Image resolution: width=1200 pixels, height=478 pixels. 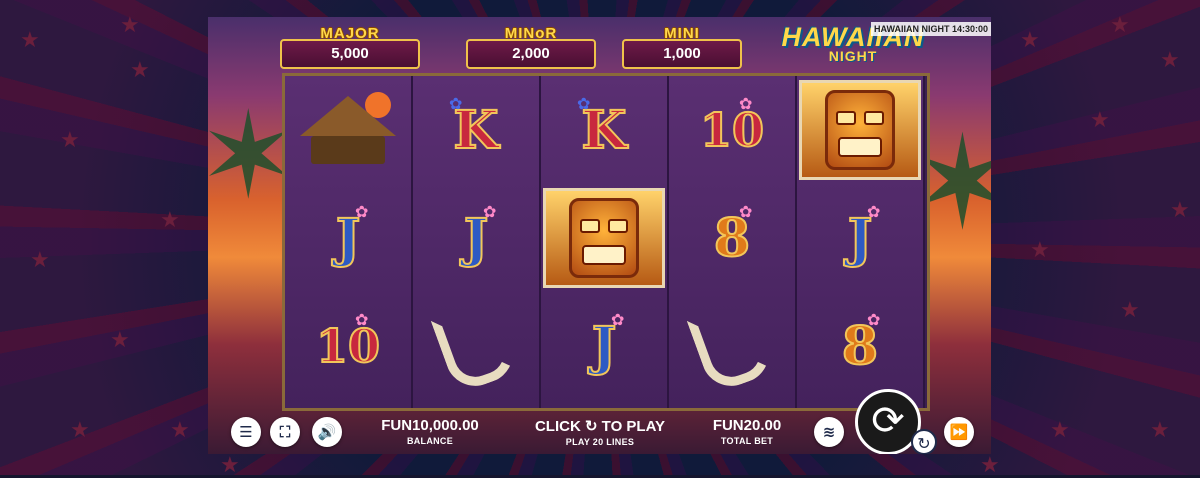 I want to click on fast-forward-icon: ⏩, so click(x=959, y=432).